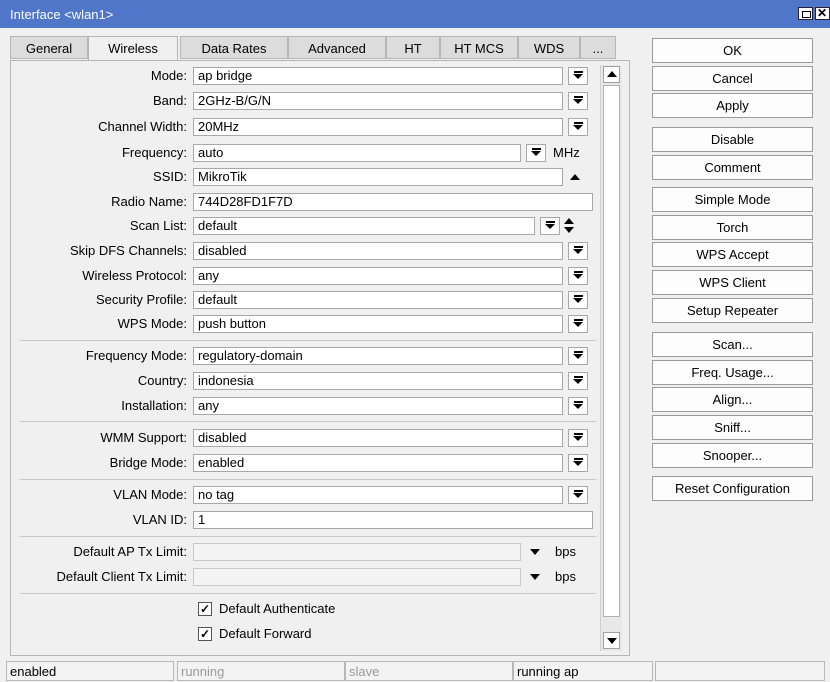  I want to click on wps-mode-dropdown-icon, so click(578, 324).